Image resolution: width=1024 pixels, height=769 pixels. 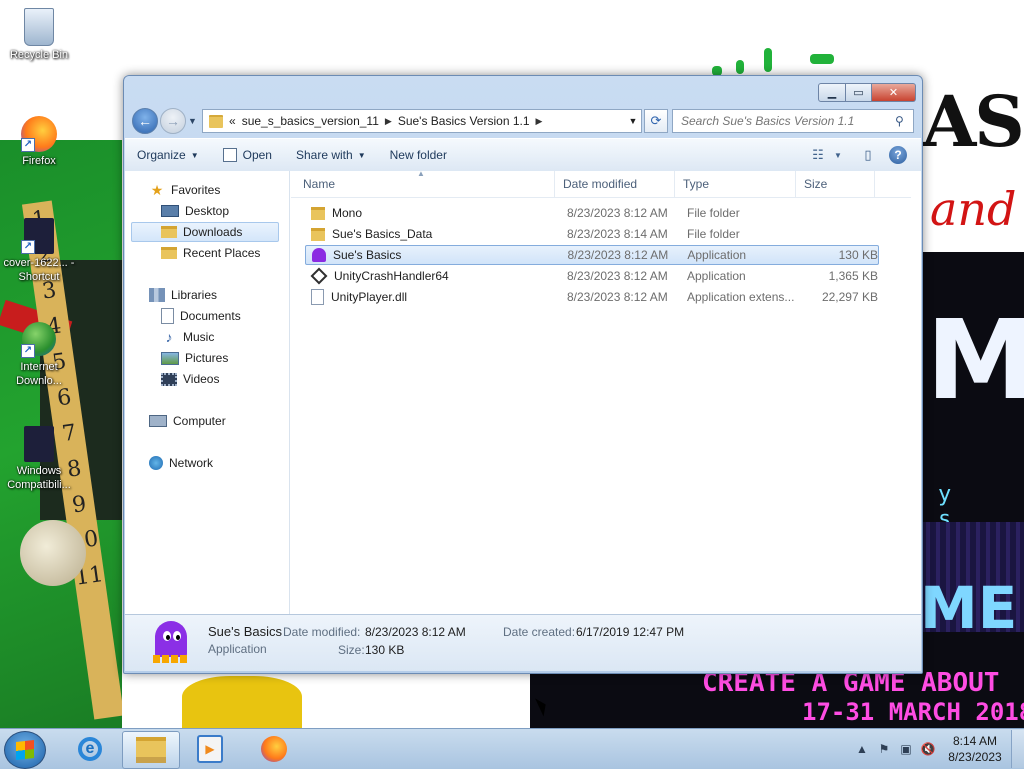 I want to click on desktop-icon-label: Recycle Bin, so click(x=39, y=55).